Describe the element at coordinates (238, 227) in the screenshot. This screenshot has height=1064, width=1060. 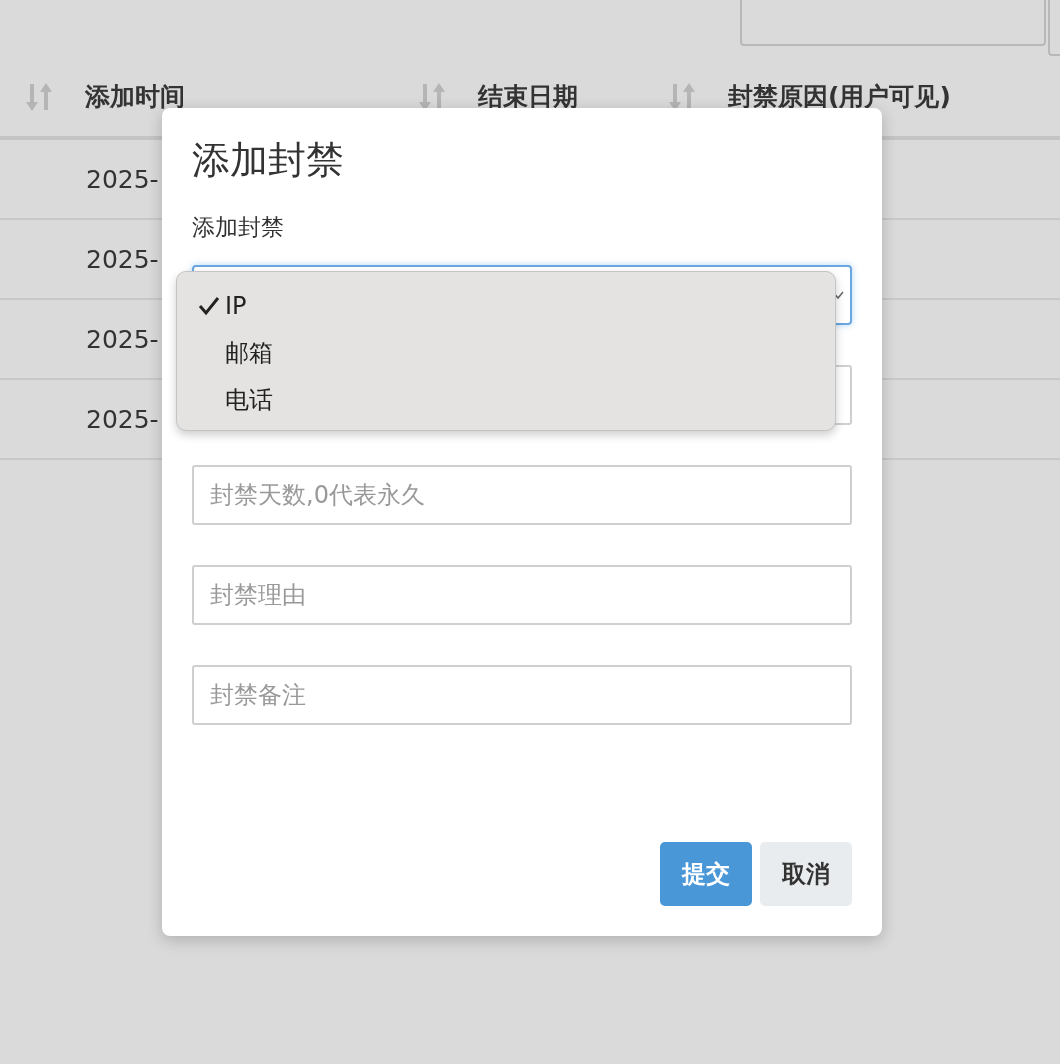
I see `field-label: 添加封禁` at that location.